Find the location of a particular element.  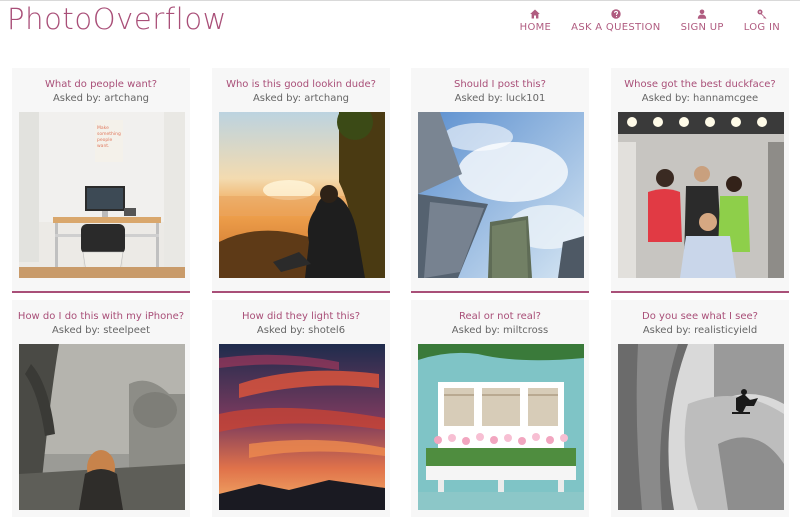

question-card: Real or not real? Asked by: miltcross is located at coordinates (500, 408).